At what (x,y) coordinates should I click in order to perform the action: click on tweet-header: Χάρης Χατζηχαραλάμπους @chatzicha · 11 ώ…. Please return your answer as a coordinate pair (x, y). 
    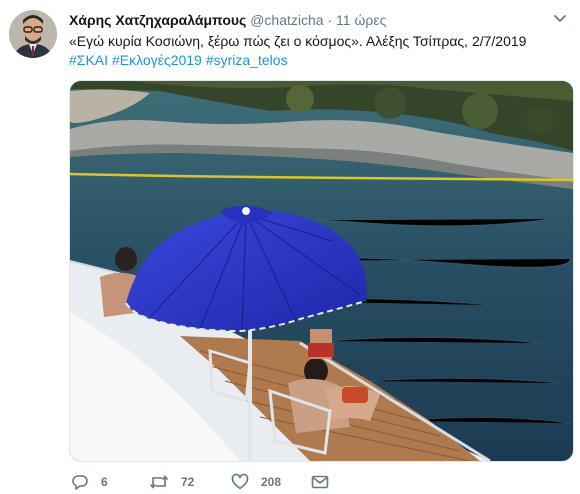
    Looking at the image, I should click on (227, 20).